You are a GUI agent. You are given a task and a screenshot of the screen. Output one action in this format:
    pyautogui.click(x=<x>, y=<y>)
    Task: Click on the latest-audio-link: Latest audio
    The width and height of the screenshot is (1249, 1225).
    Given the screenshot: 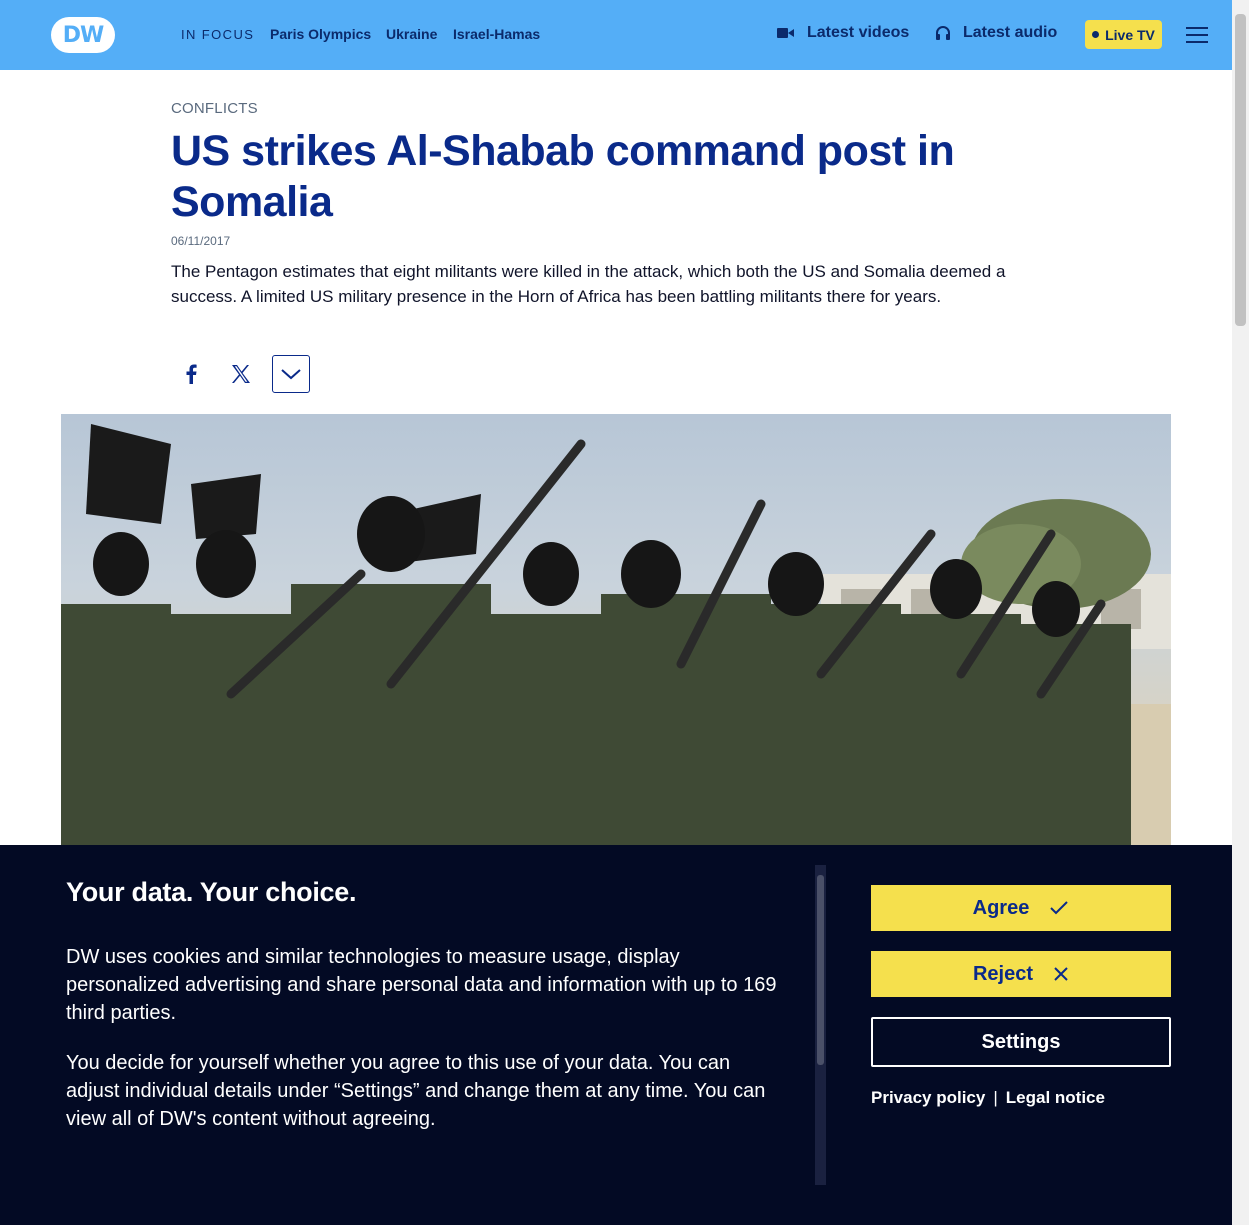 What is the action you would take?
    pyautogui.click(x=996, y=33)
    